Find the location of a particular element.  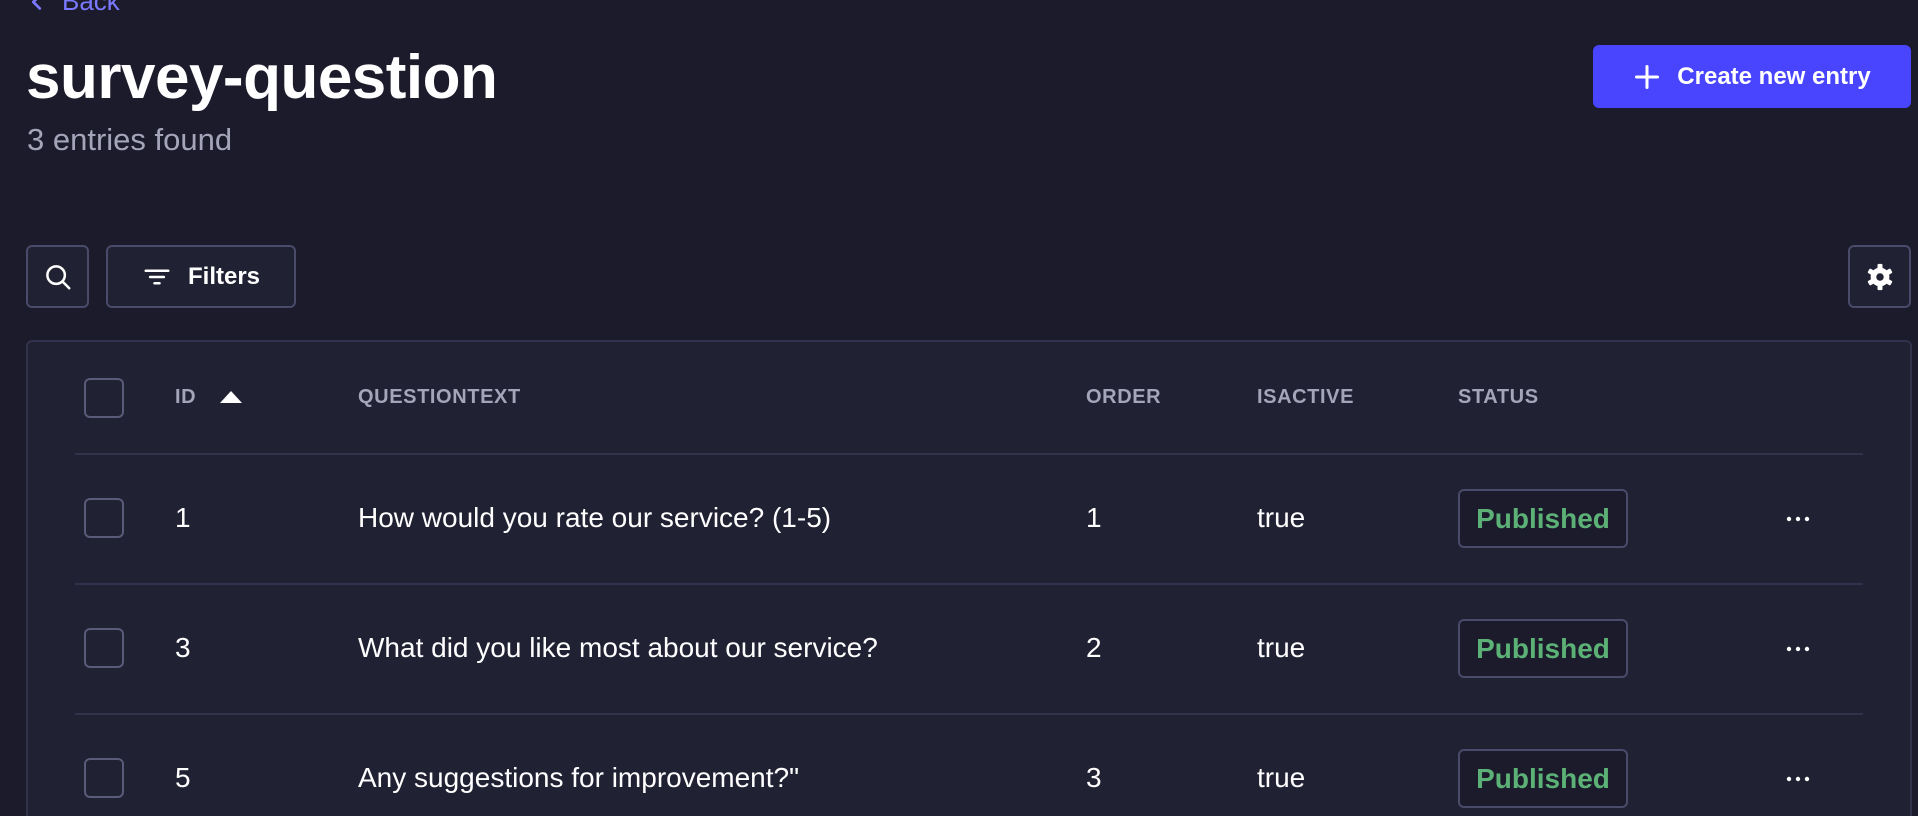

cell-questiontext: Any suggestions for improvement?" is located at coordinates (579, 777).